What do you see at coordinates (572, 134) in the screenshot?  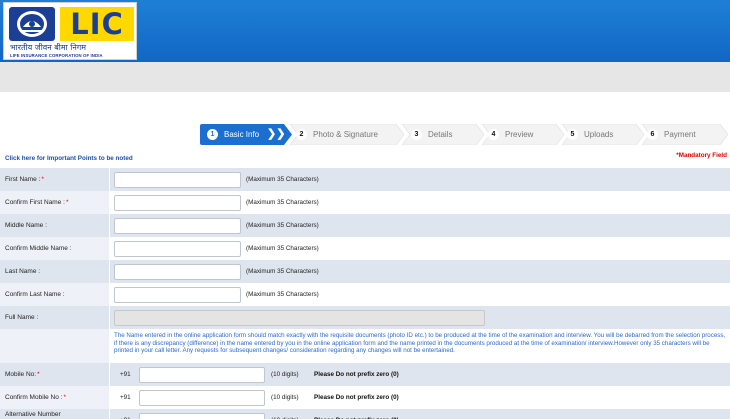 I see `step-number: 5` at bounding box center [572, 134].